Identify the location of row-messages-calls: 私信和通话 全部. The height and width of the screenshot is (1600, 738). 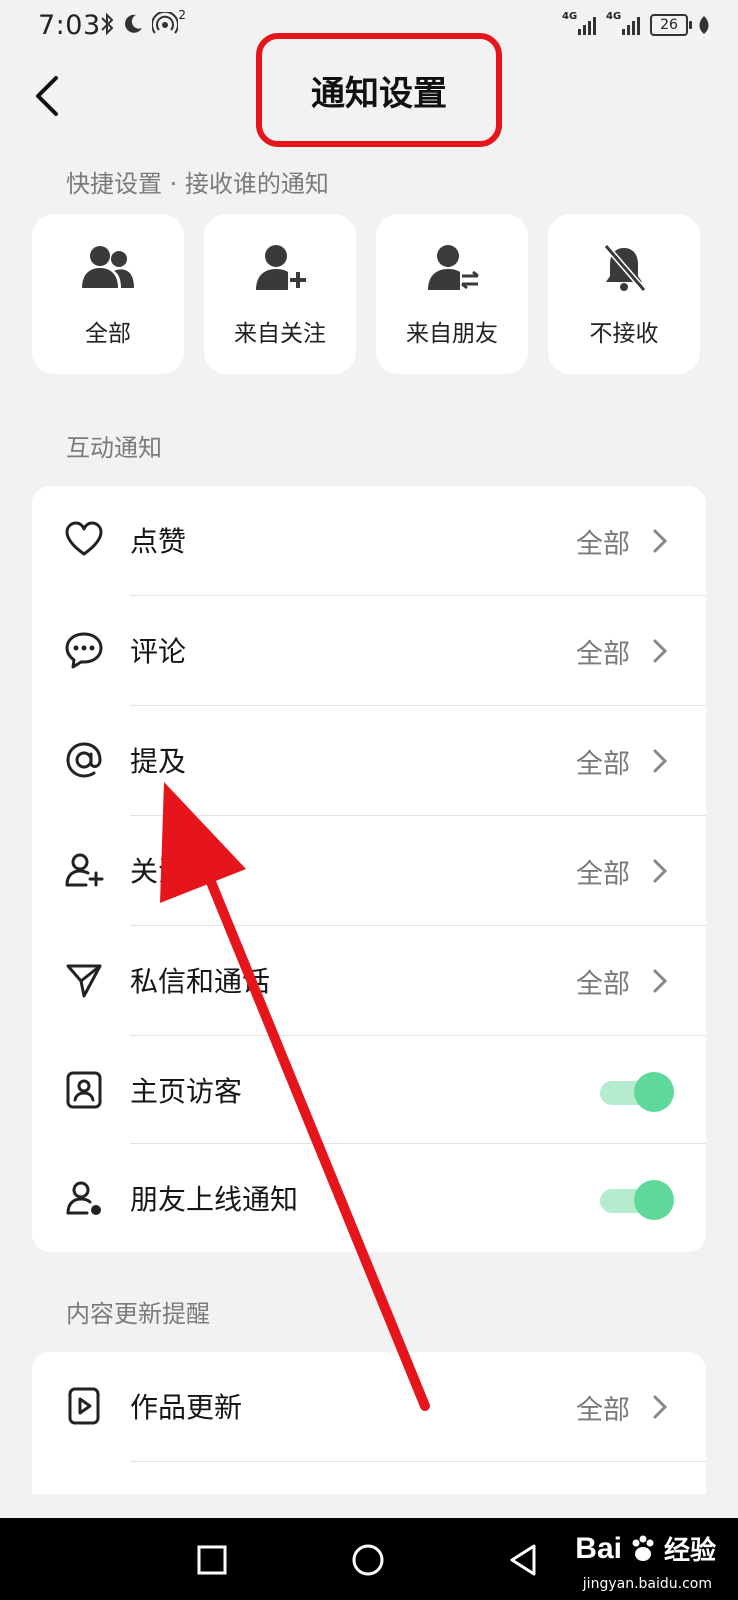
(369, 981).